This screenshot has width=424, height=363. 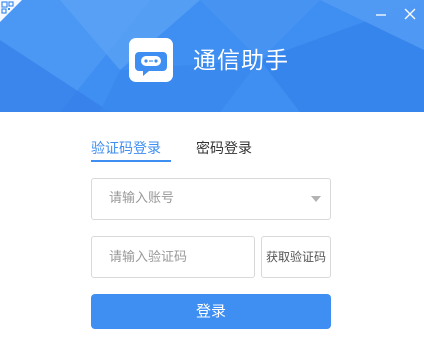 What do you see at coordinates (211, 199) in the screenshot?
I see `account-select: 请输入账号` at bounding box center [211, 199].